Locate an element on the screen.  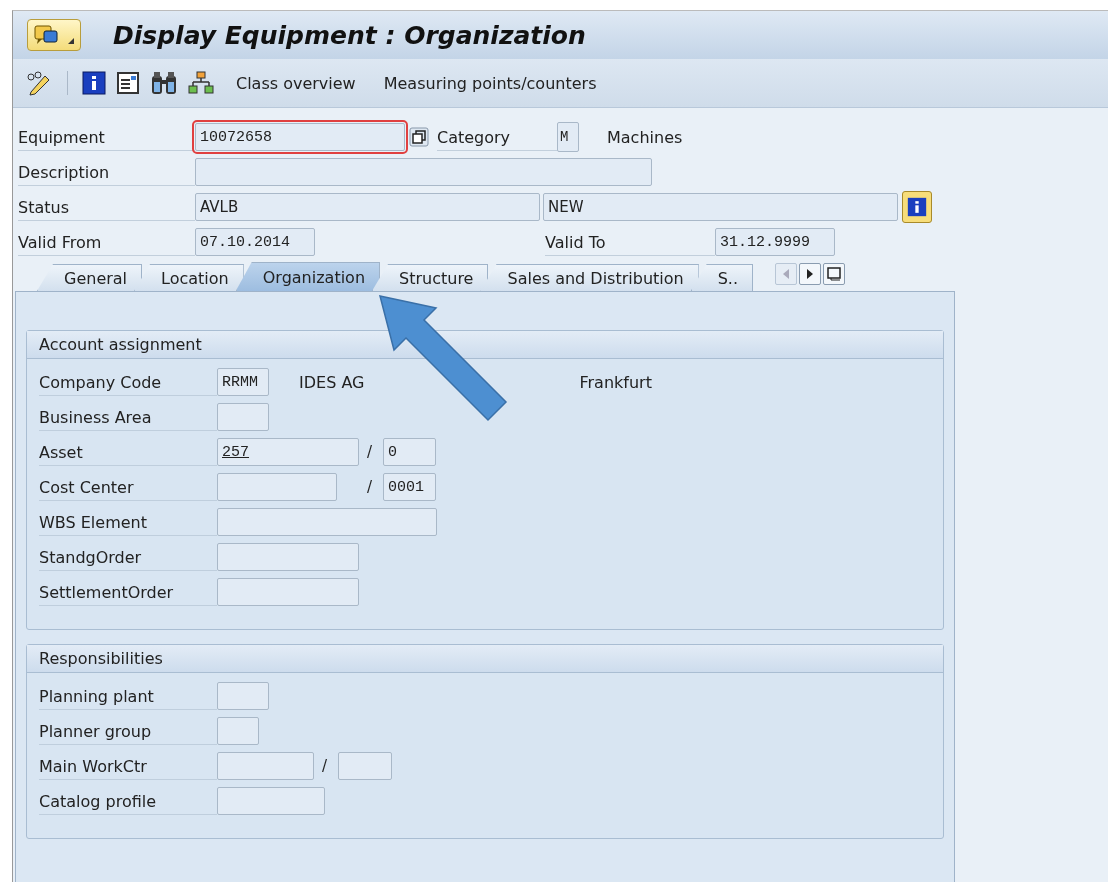
list-icon is located at coordinates (834, 274).